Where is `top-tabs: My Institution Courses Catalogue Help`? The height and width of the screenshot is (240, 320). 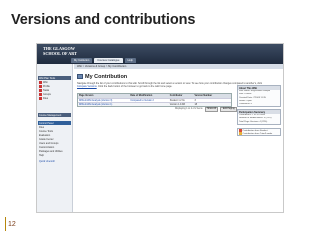
top-tabs: My Institution Courses Catalogue Help is located at coordinates (103, 60).